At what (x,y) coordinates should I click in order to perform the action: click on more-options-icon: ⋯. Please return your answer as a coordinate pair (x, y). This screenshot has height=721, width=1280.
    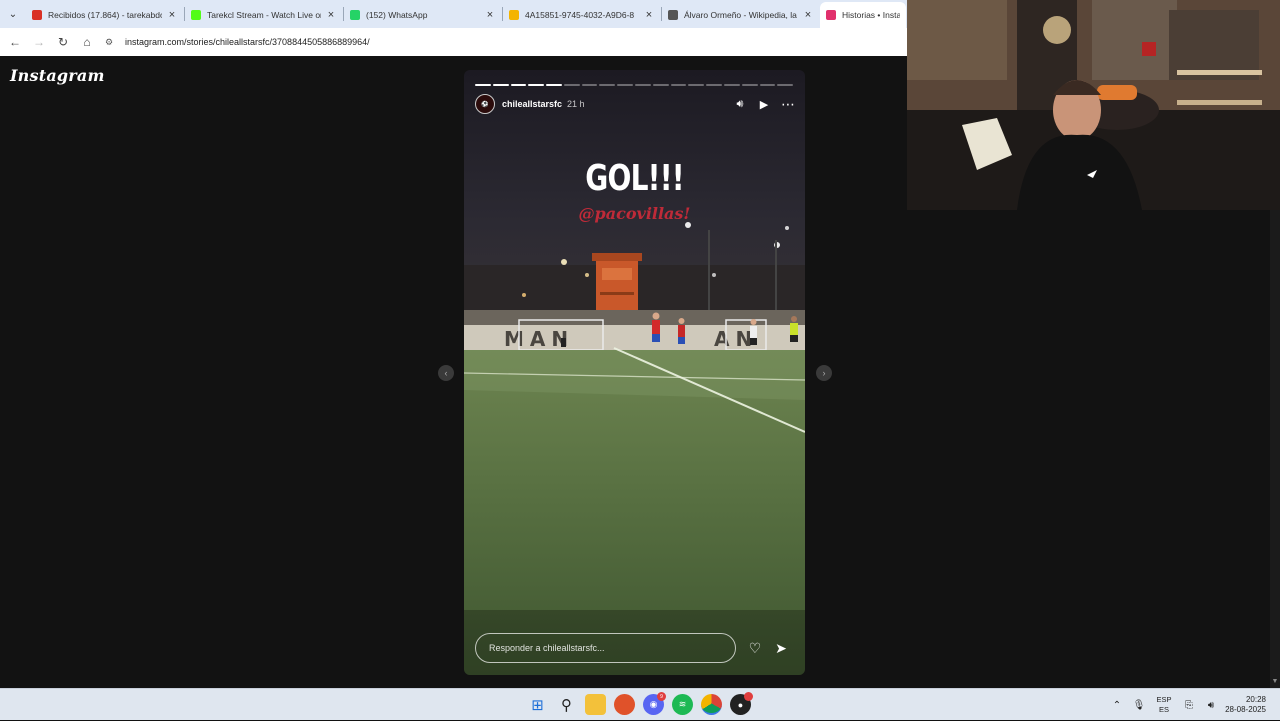
    Looking at the image, I should click on (788, 104).